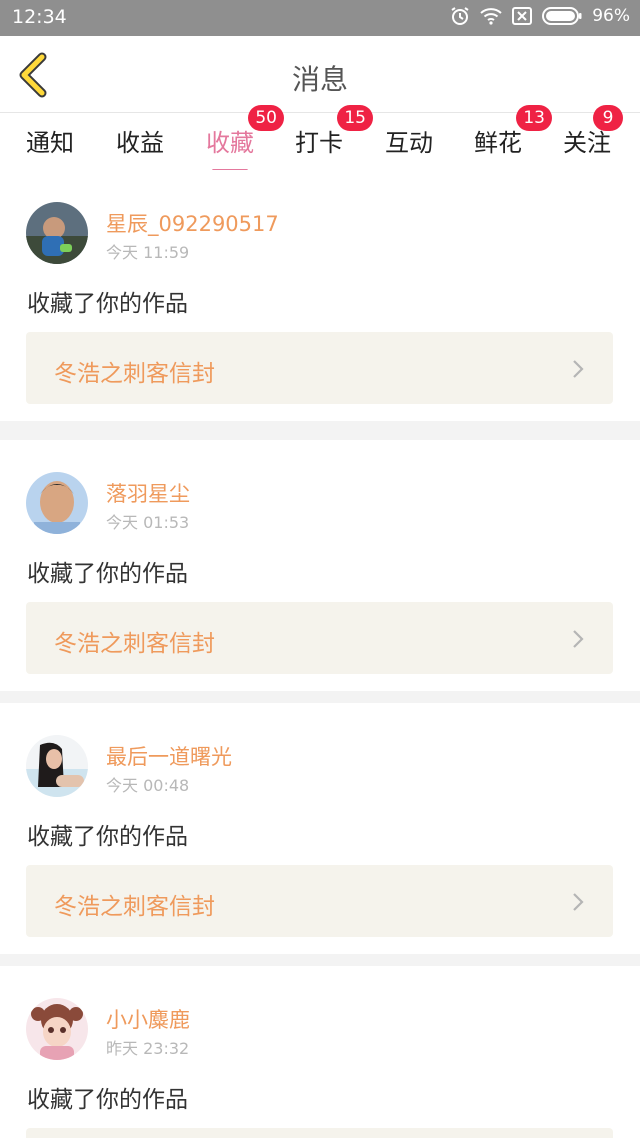 The height and width of the screenshot is (1138, 640). Describe the element at coordinates (587, 143) in the screenshot. I see `tab-label: 关注` at that location.